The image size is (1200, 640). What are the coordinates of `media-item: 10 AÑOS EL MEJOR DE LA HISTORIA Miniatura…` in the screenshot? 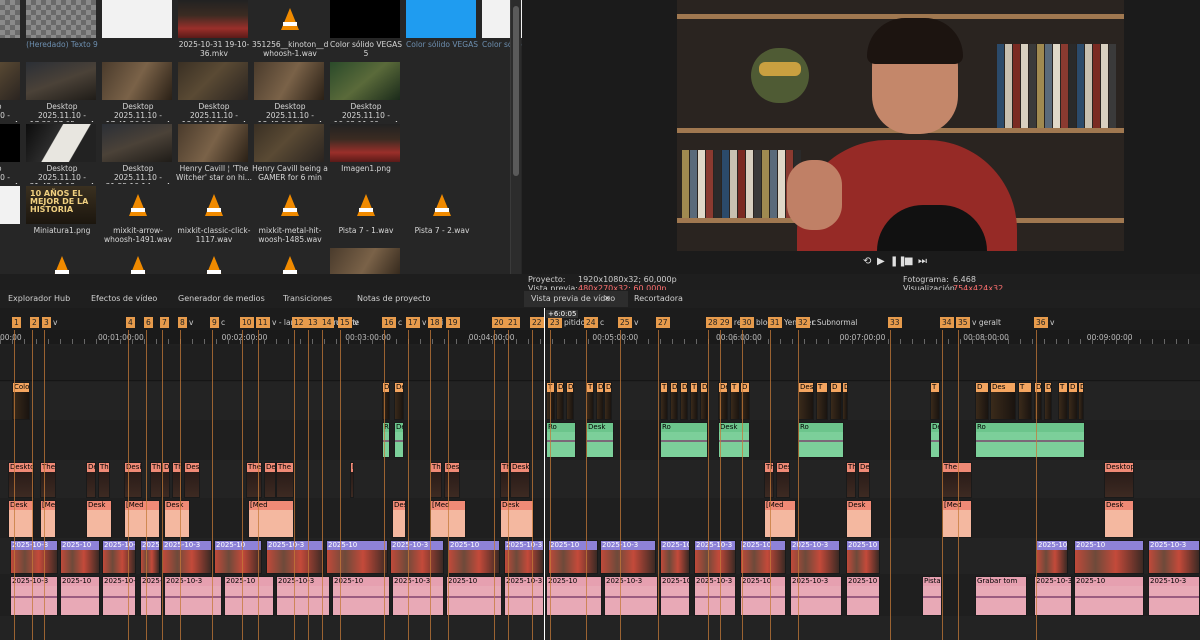 It's located at (62, 217).